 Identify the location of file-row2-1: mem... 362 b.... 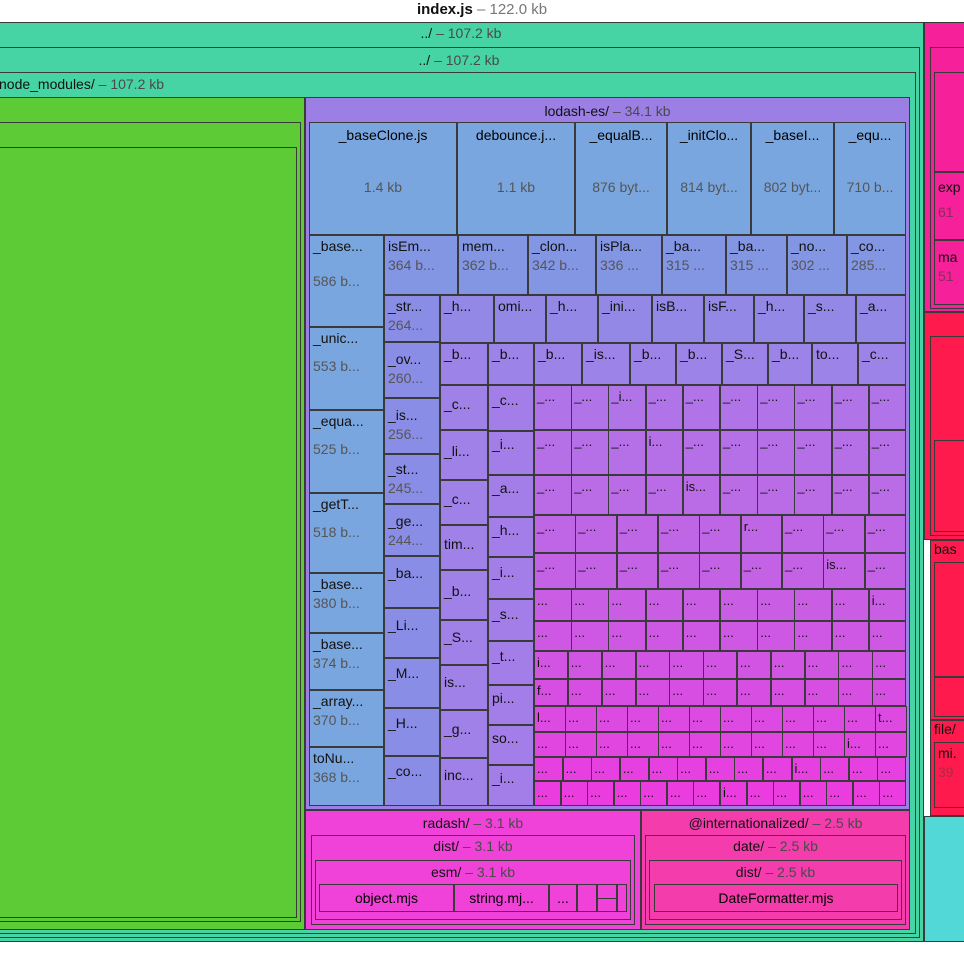
(493, 265).